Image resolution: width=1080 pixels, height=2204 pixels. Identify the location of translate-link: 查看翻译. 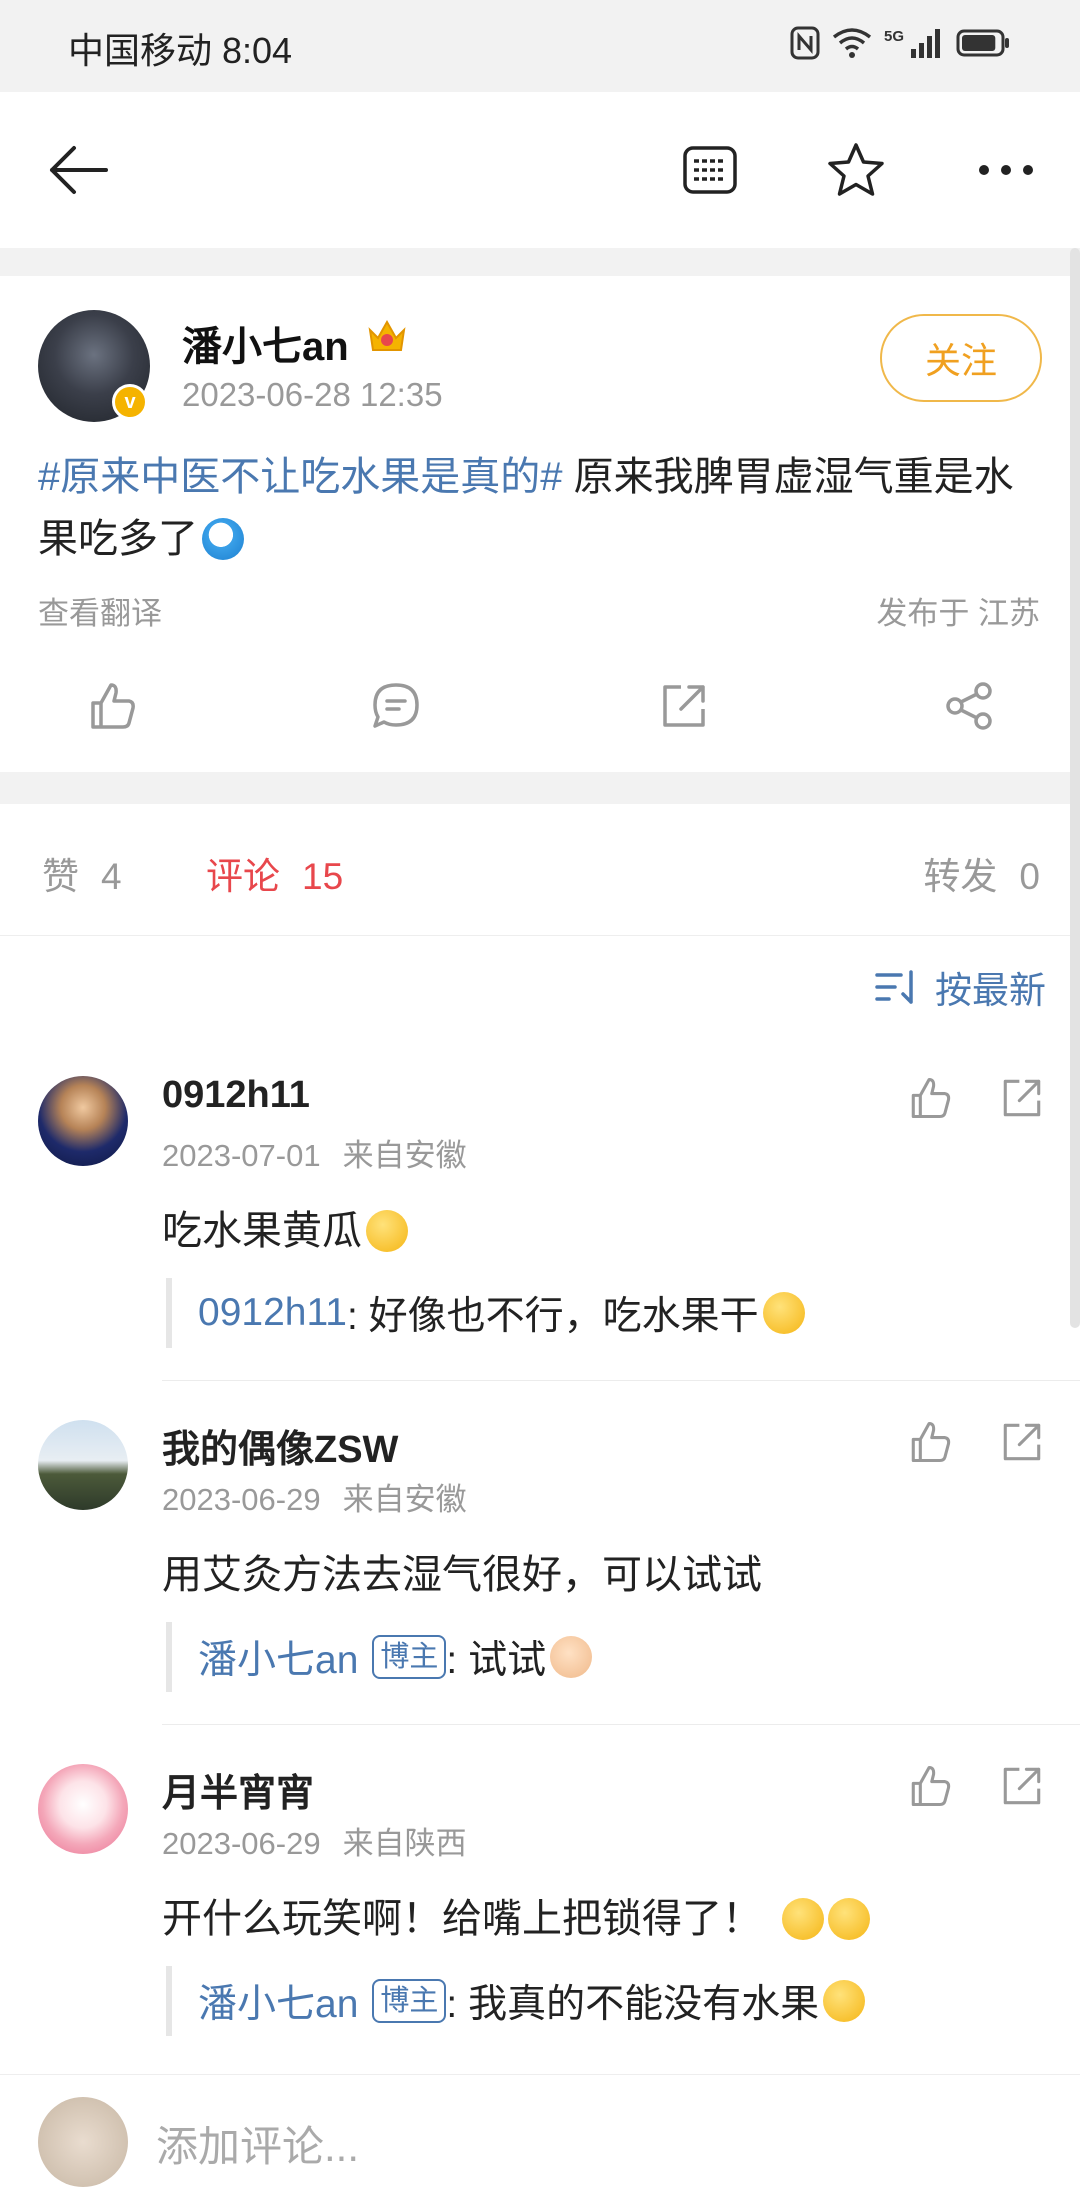
(100, 610).